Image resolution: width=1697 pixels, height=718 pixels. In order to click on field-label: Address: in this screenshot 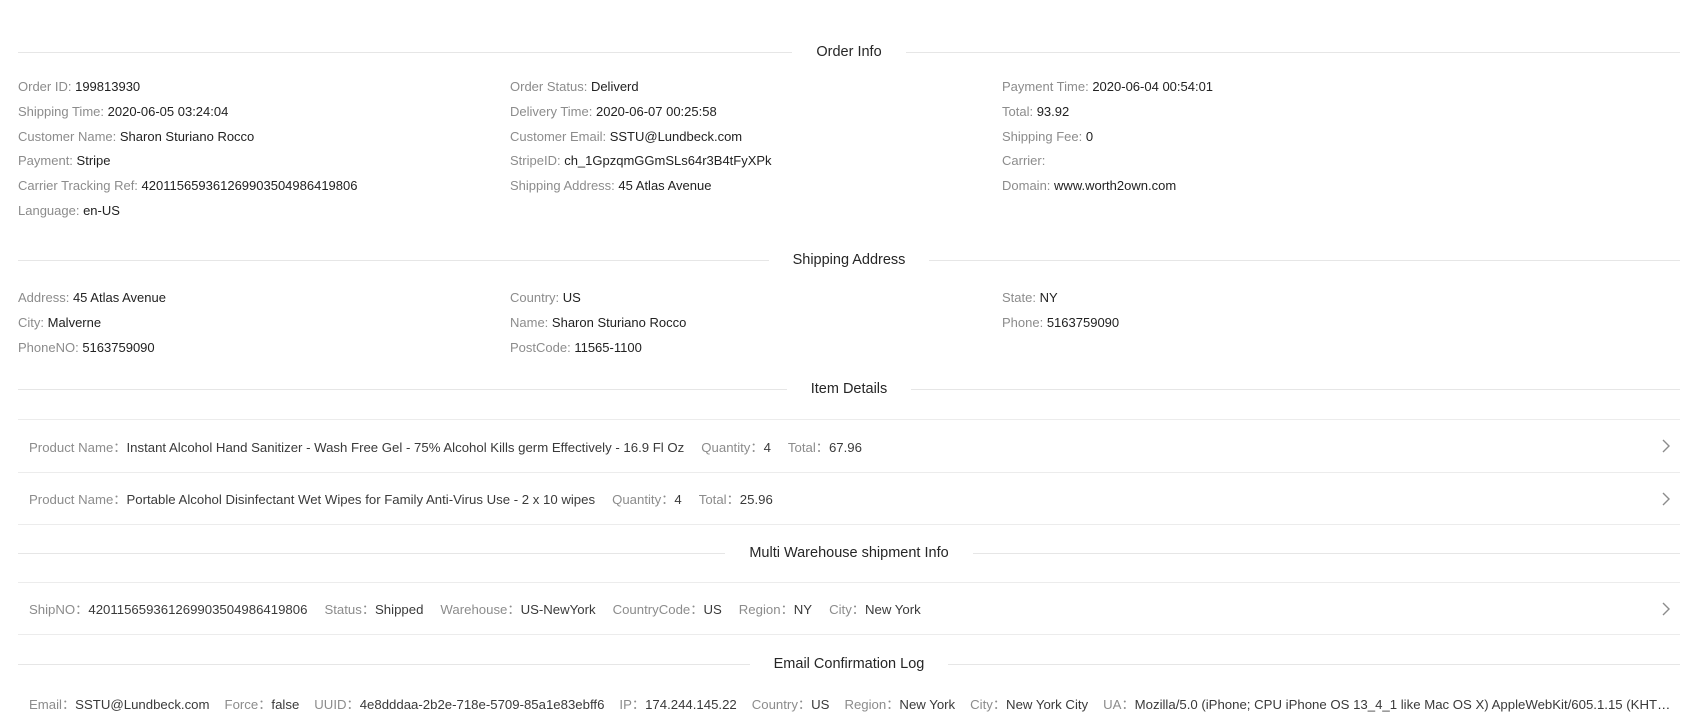, I will do `click(44, 298)`.